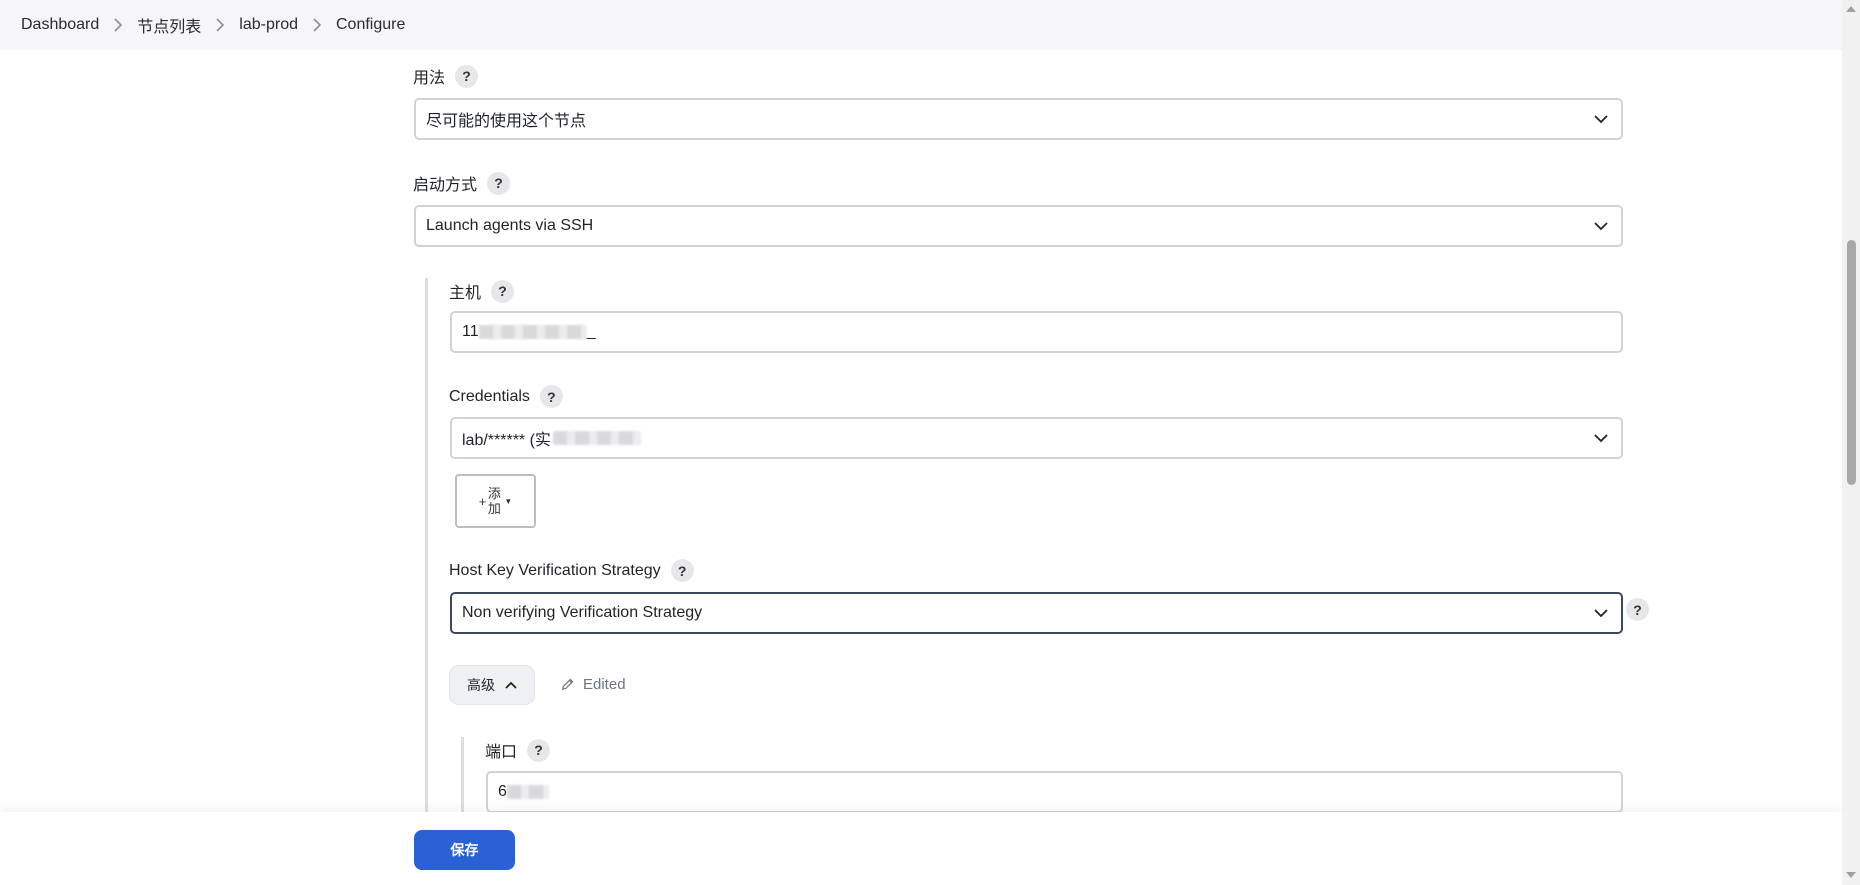  Describe the element at coordinates (60, 25) in the screenshot. I see `breadcrumb-dashboard: Dashboard` at that location.